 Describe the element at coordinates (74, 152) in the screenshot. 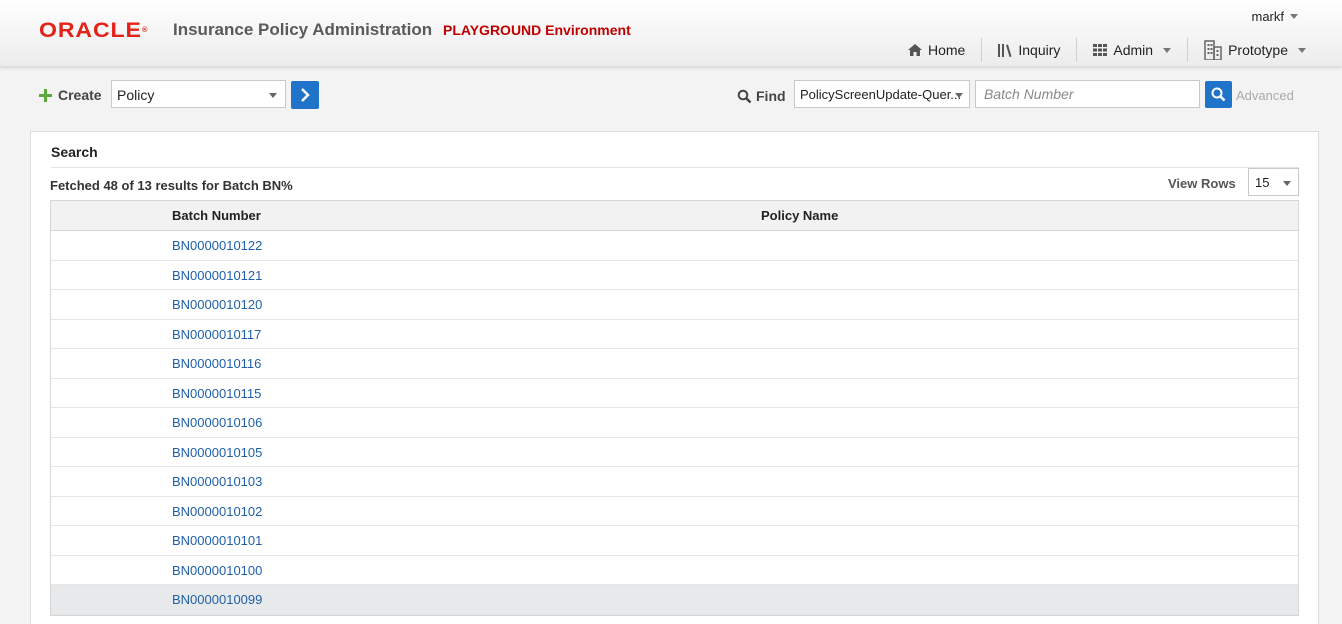

I see `panel-title: Search` at that location.